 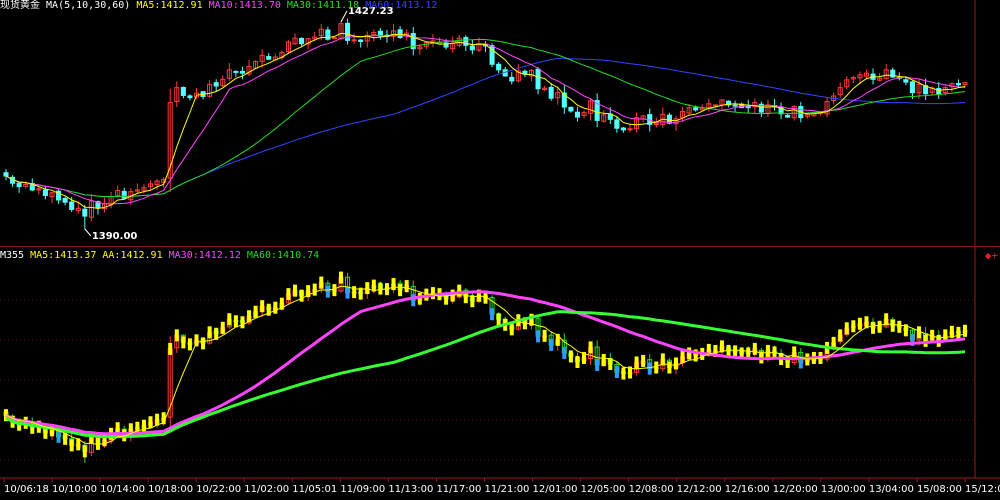 I want to click on x-tick-label: 10/10:00, so click(x=74, y=489).